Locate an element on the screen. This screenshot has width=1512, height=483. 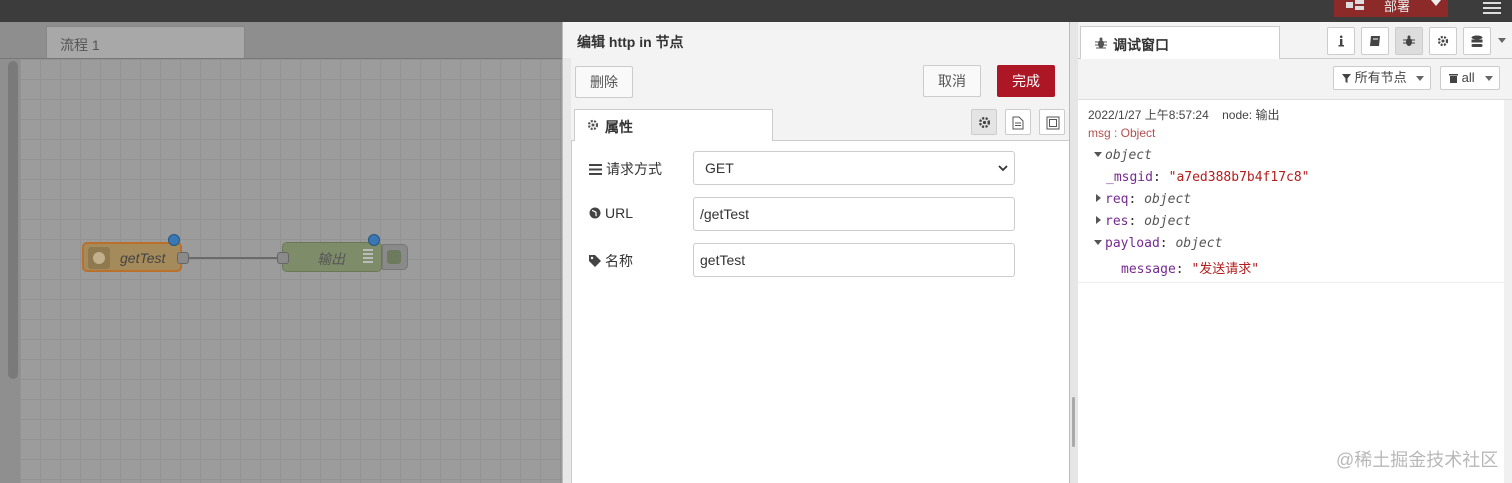
info-icon is located at coordinates (1341, 41).